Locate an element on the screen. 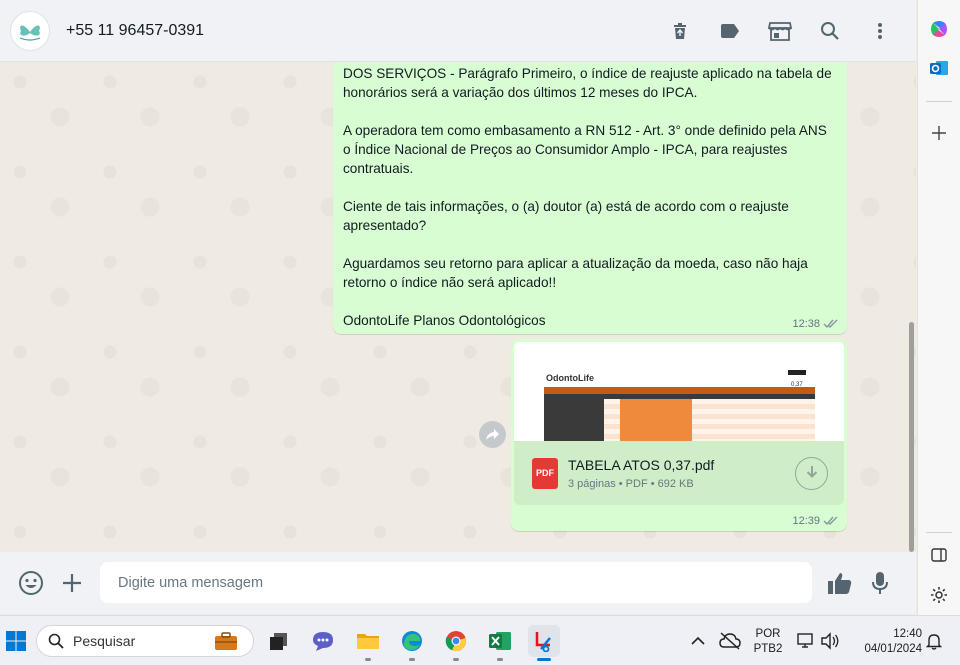  emoji-icon is located at coordinates (31, 583).